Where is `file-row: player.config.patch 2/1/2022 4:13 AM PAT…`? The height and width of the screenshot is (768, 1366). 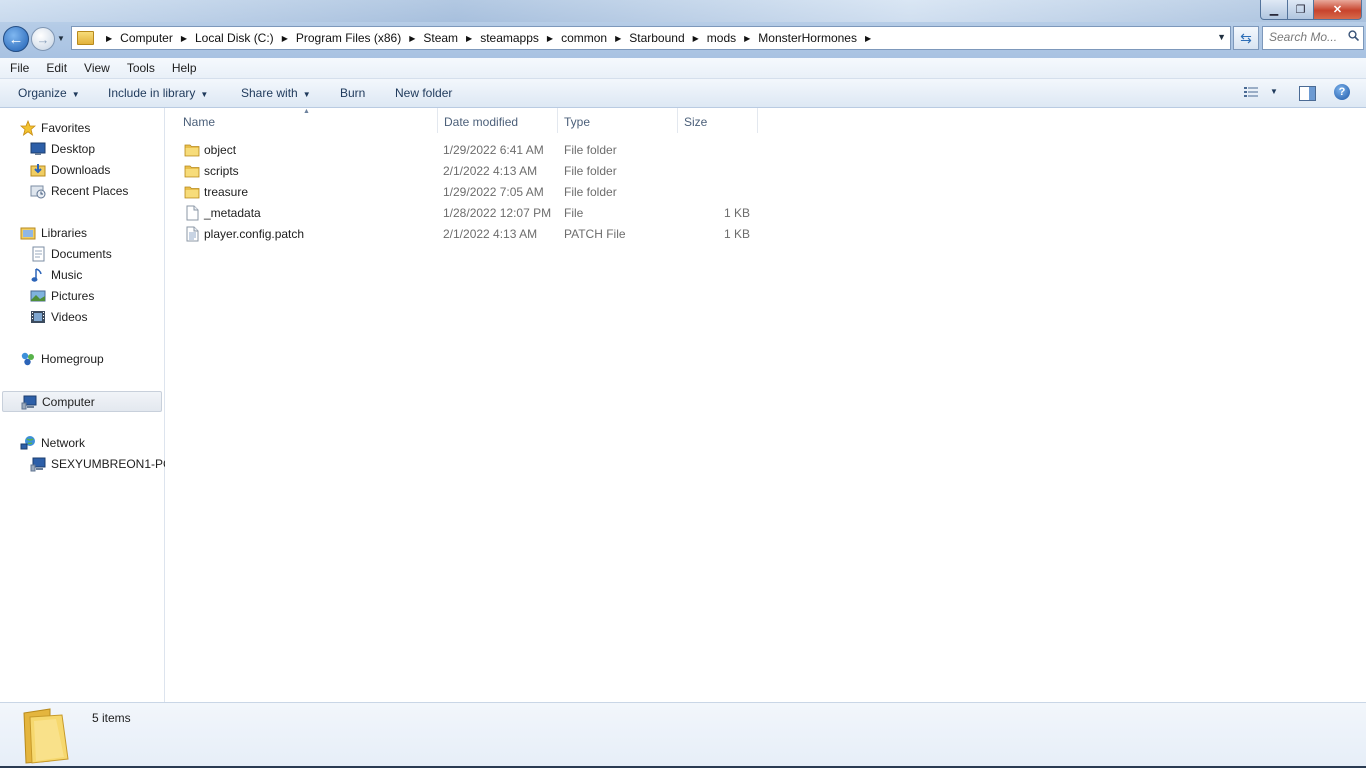 file-row: player.config.patch 2/1/2022 4:13 AM PAT… is located at coordinates (470, 234).